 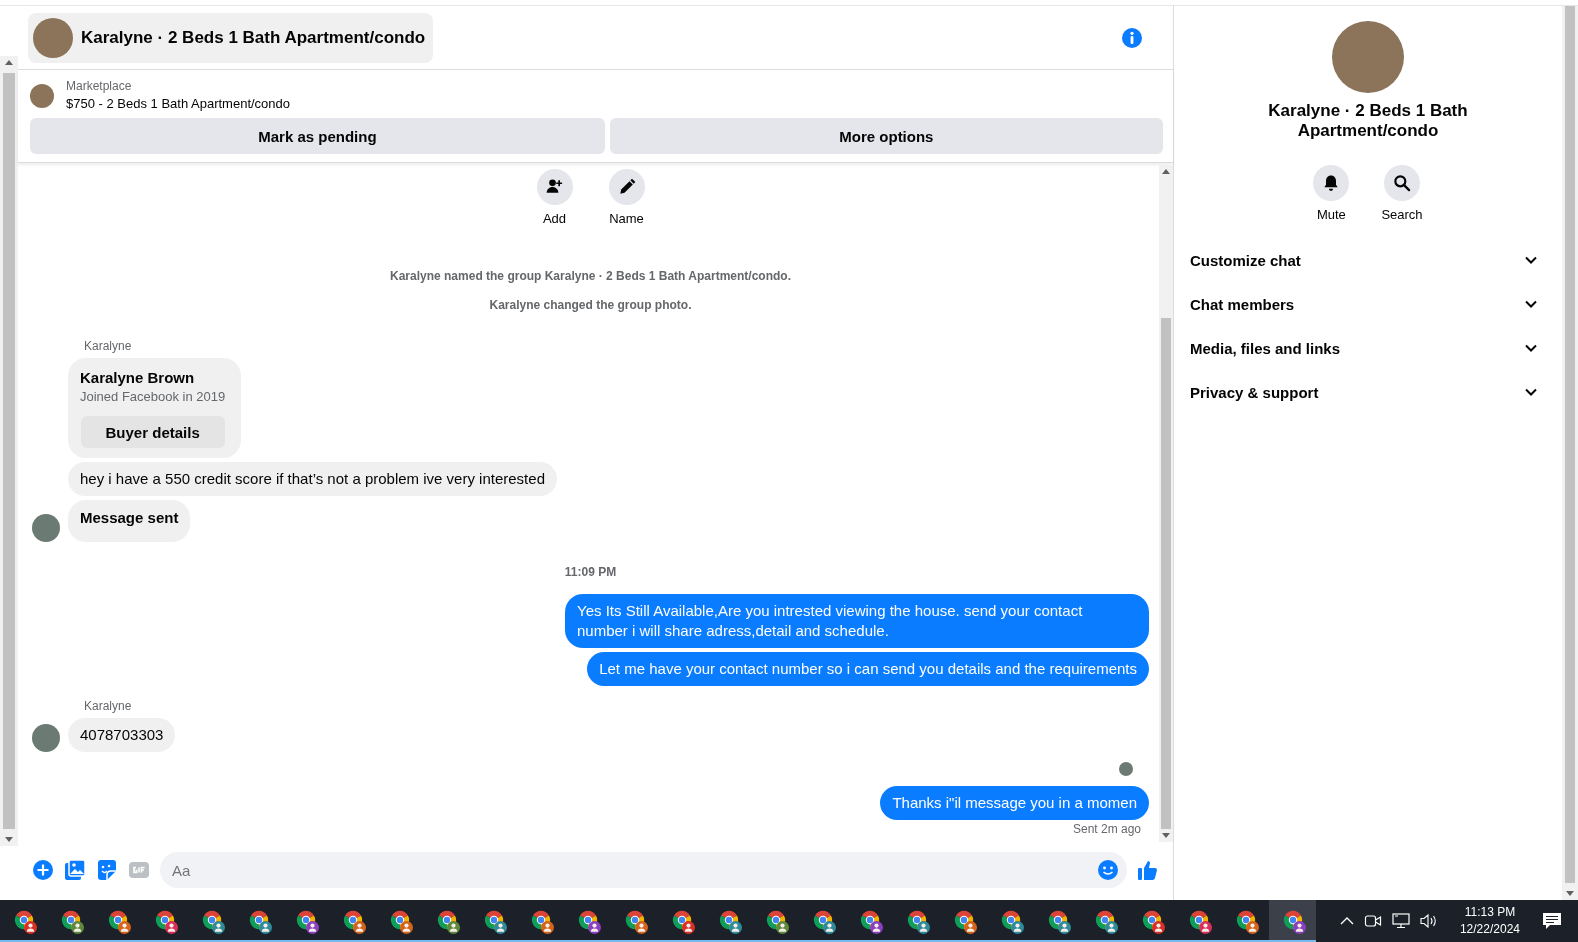 What do you see at coordinates (1346, 921) in the screenshot?
I see `chevron-up-icon` at bounding box center [1346, 921].